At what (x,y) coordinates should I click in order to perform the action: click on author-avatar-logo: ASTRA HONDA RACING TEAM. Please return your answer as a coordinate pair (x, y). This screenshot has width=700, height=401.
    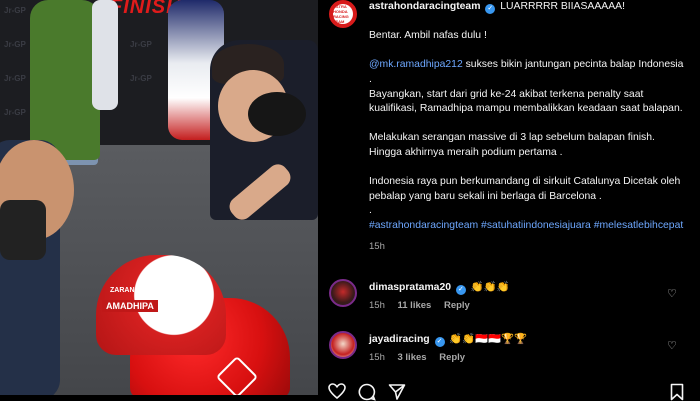
    Looking at the image, I should click on (343, 14).